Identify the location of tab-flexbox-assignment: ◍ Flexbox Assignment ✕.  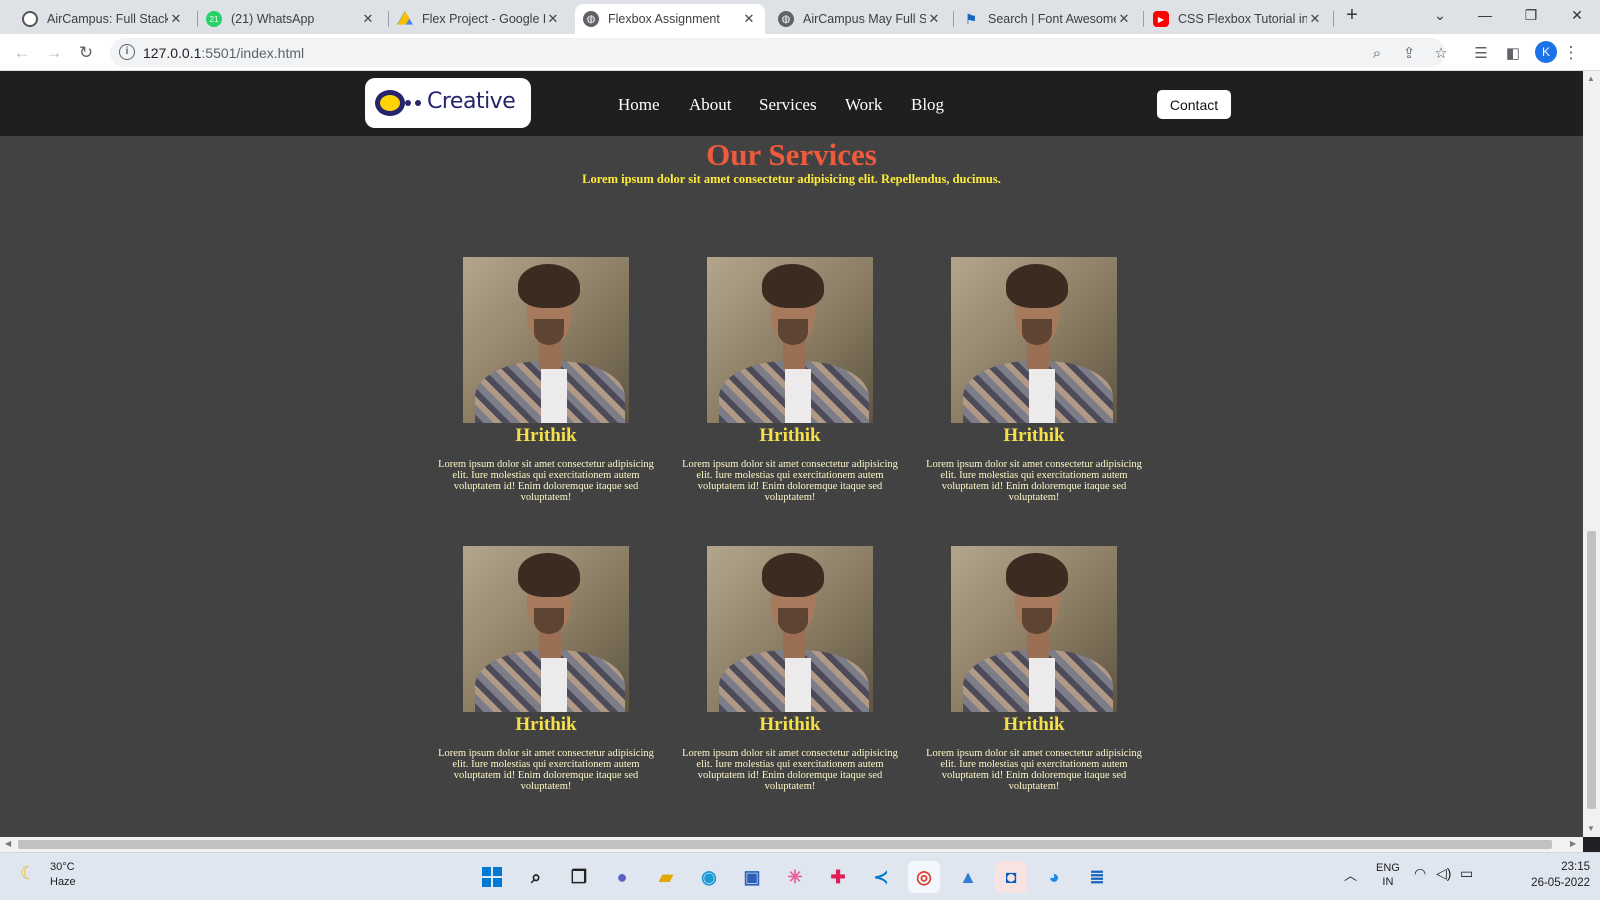
(670, 19).